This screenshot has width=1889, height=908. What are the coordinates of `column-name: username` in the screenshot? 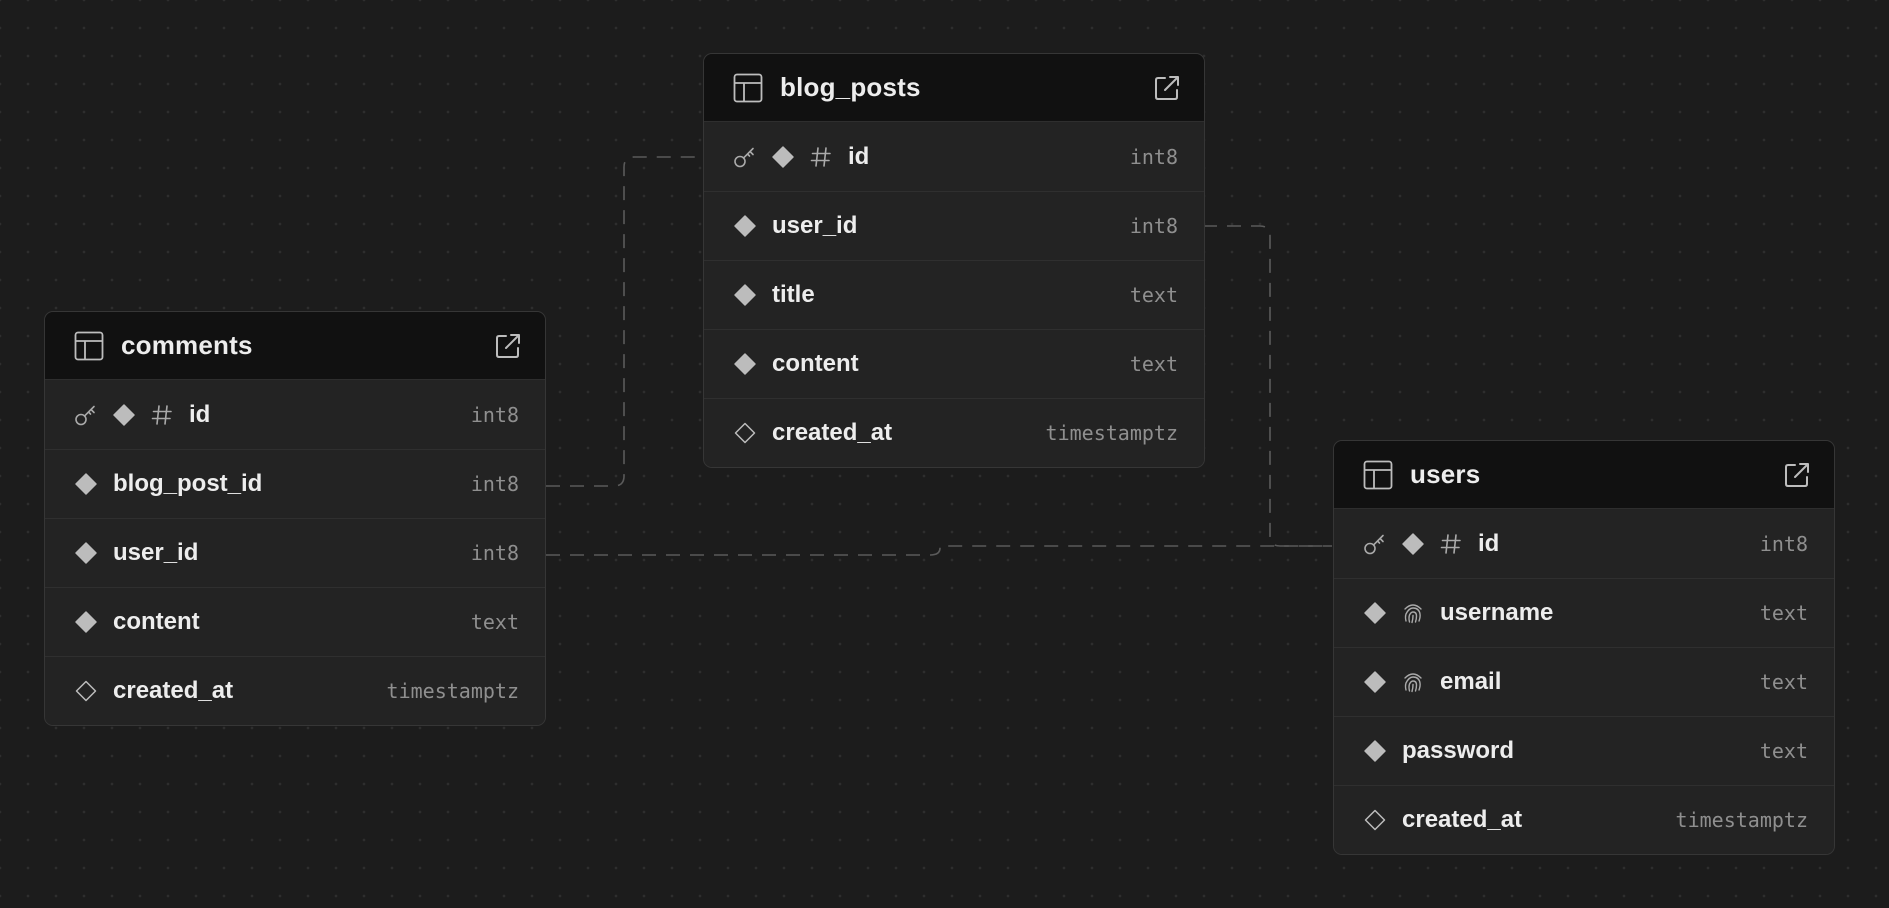 It's located at (1497, 612).